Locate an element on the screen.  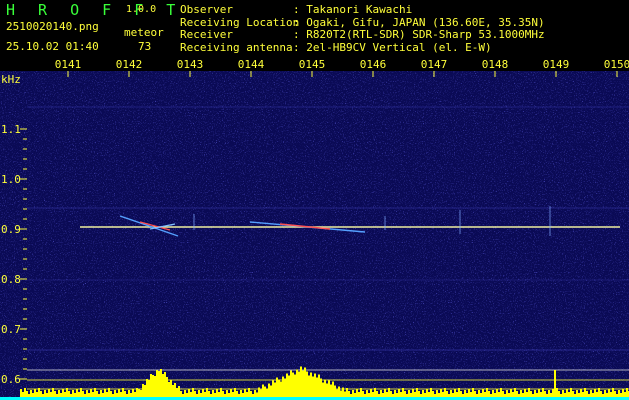
freq-tick-label: 0.9 is located at coordinates (11, 229).